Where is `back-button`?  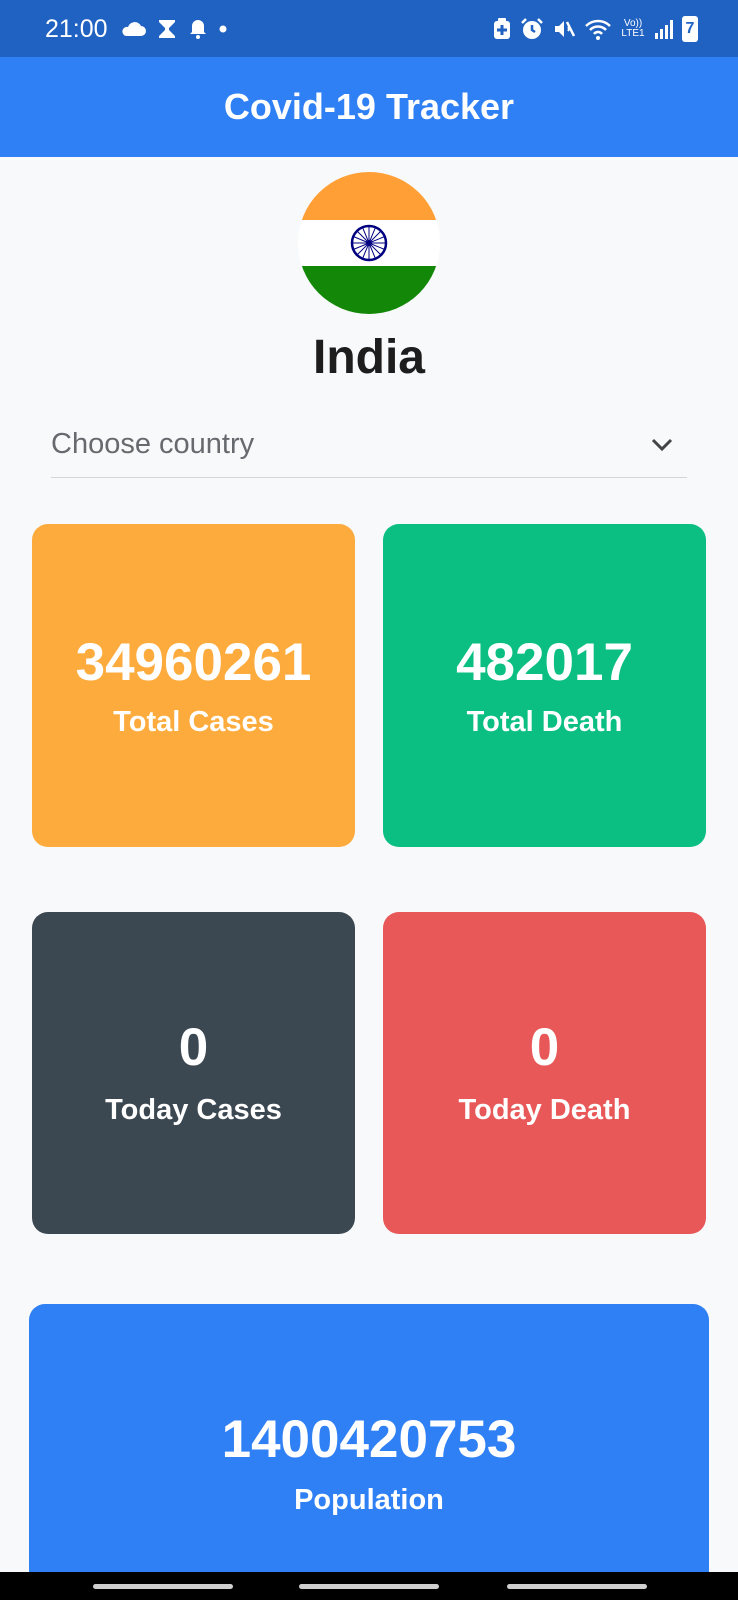 back-button is located at coordinates (577, 1586).